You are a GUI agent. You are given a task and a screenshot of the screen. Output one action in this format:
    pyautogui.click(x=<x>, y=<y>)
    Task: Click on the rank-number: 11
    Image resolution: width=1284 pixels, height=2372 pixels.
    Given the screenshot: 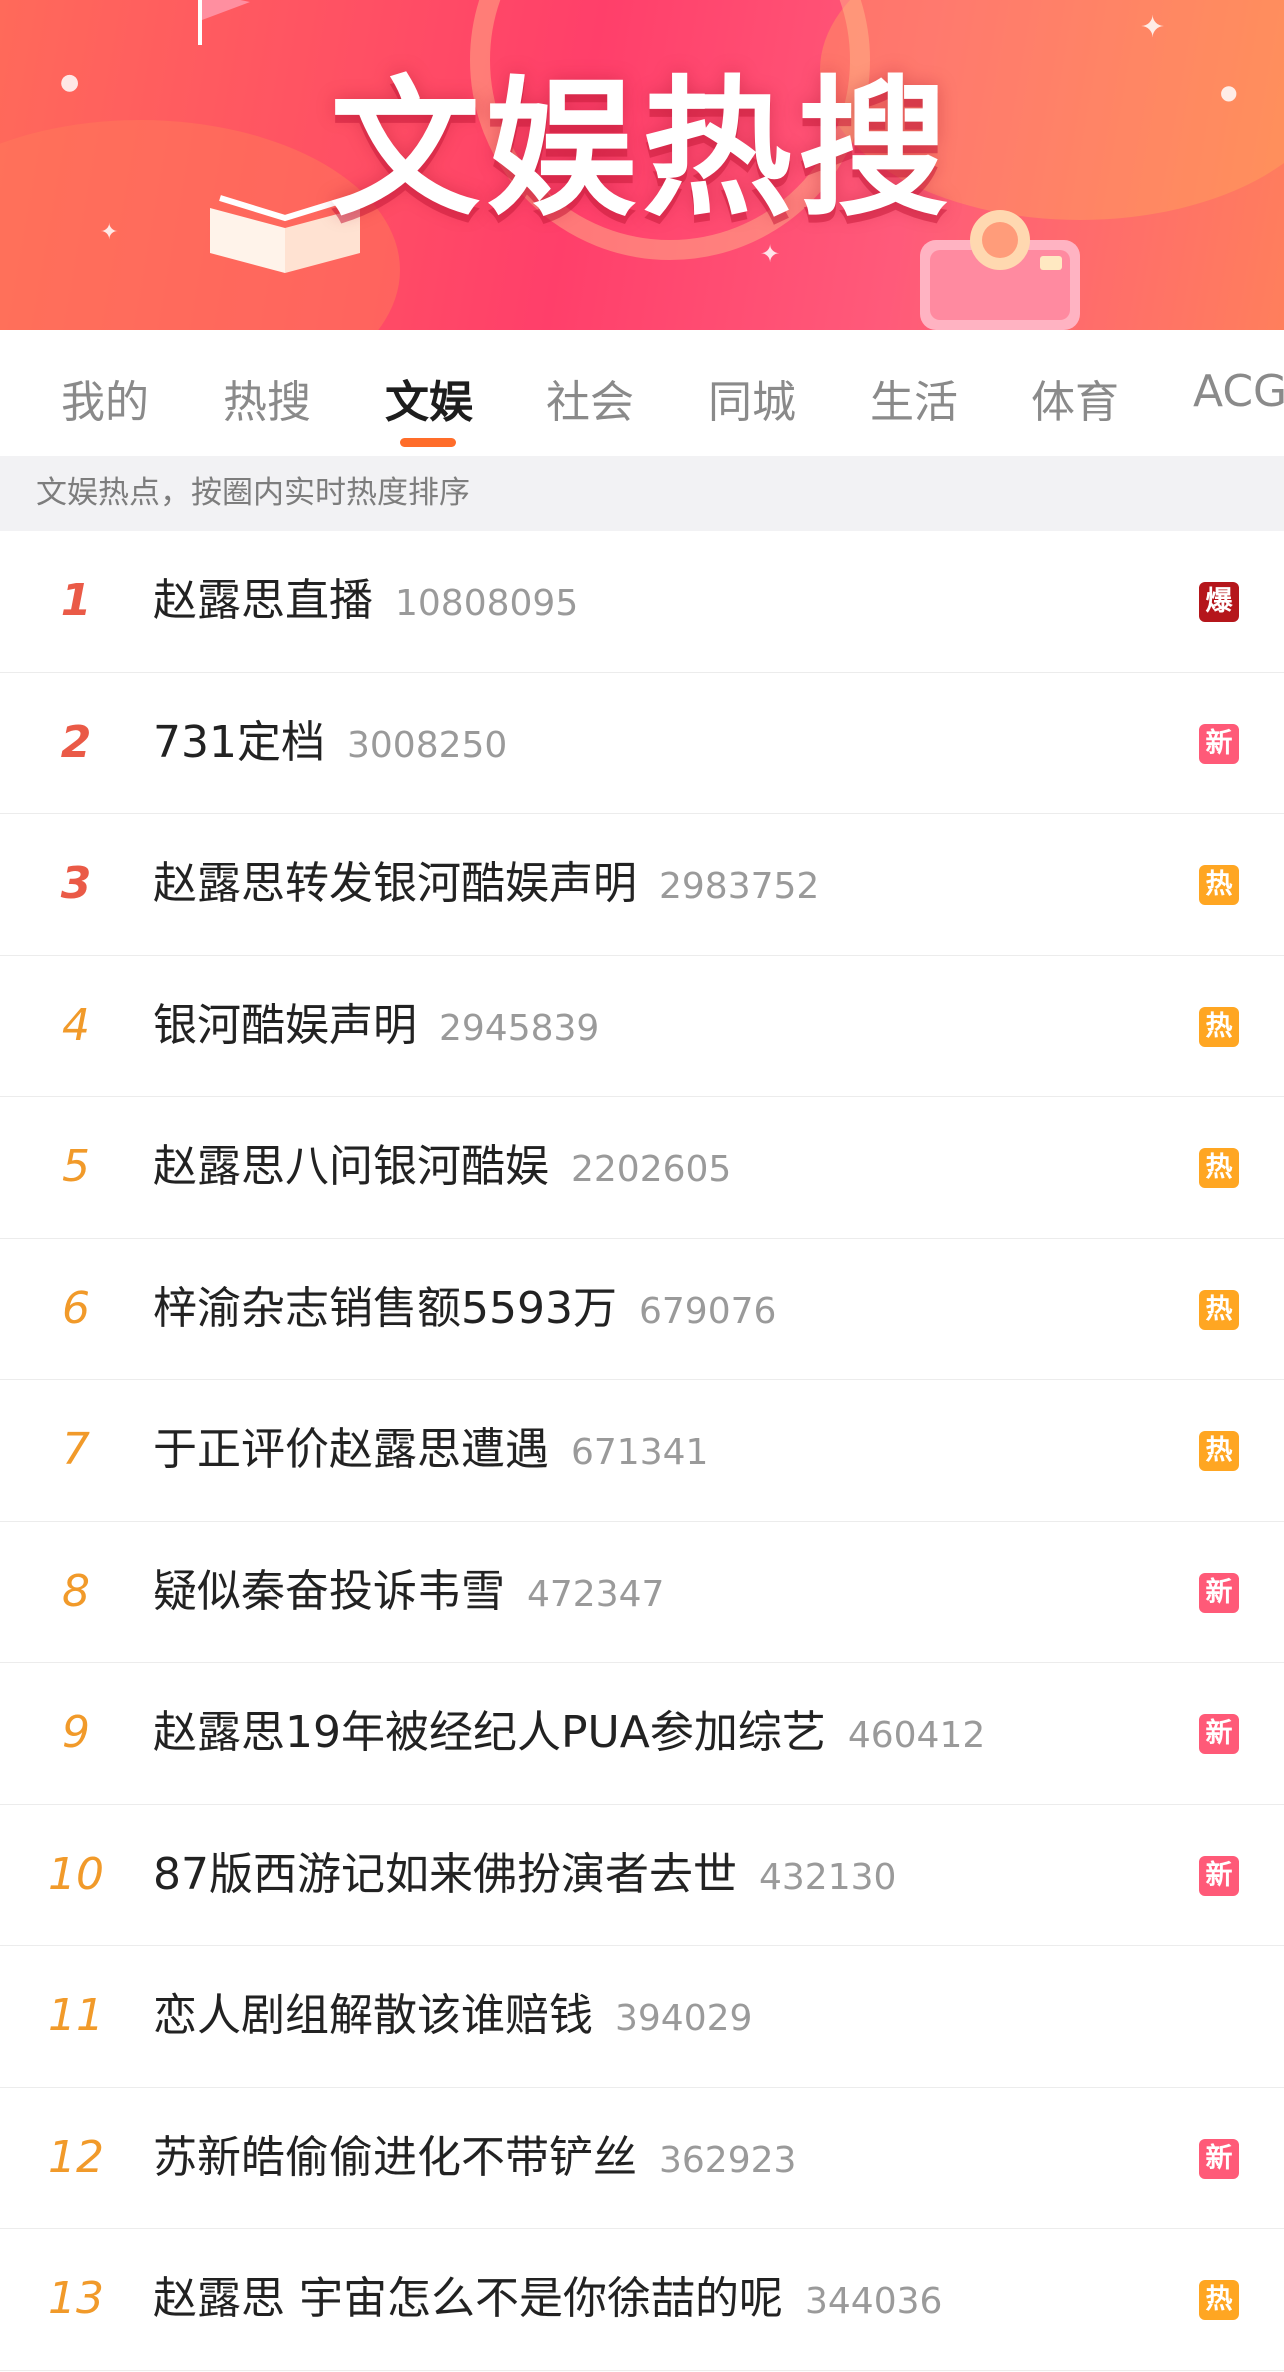 What is the action you would take?
    pyautogui.click(x=76, y=2015)
    